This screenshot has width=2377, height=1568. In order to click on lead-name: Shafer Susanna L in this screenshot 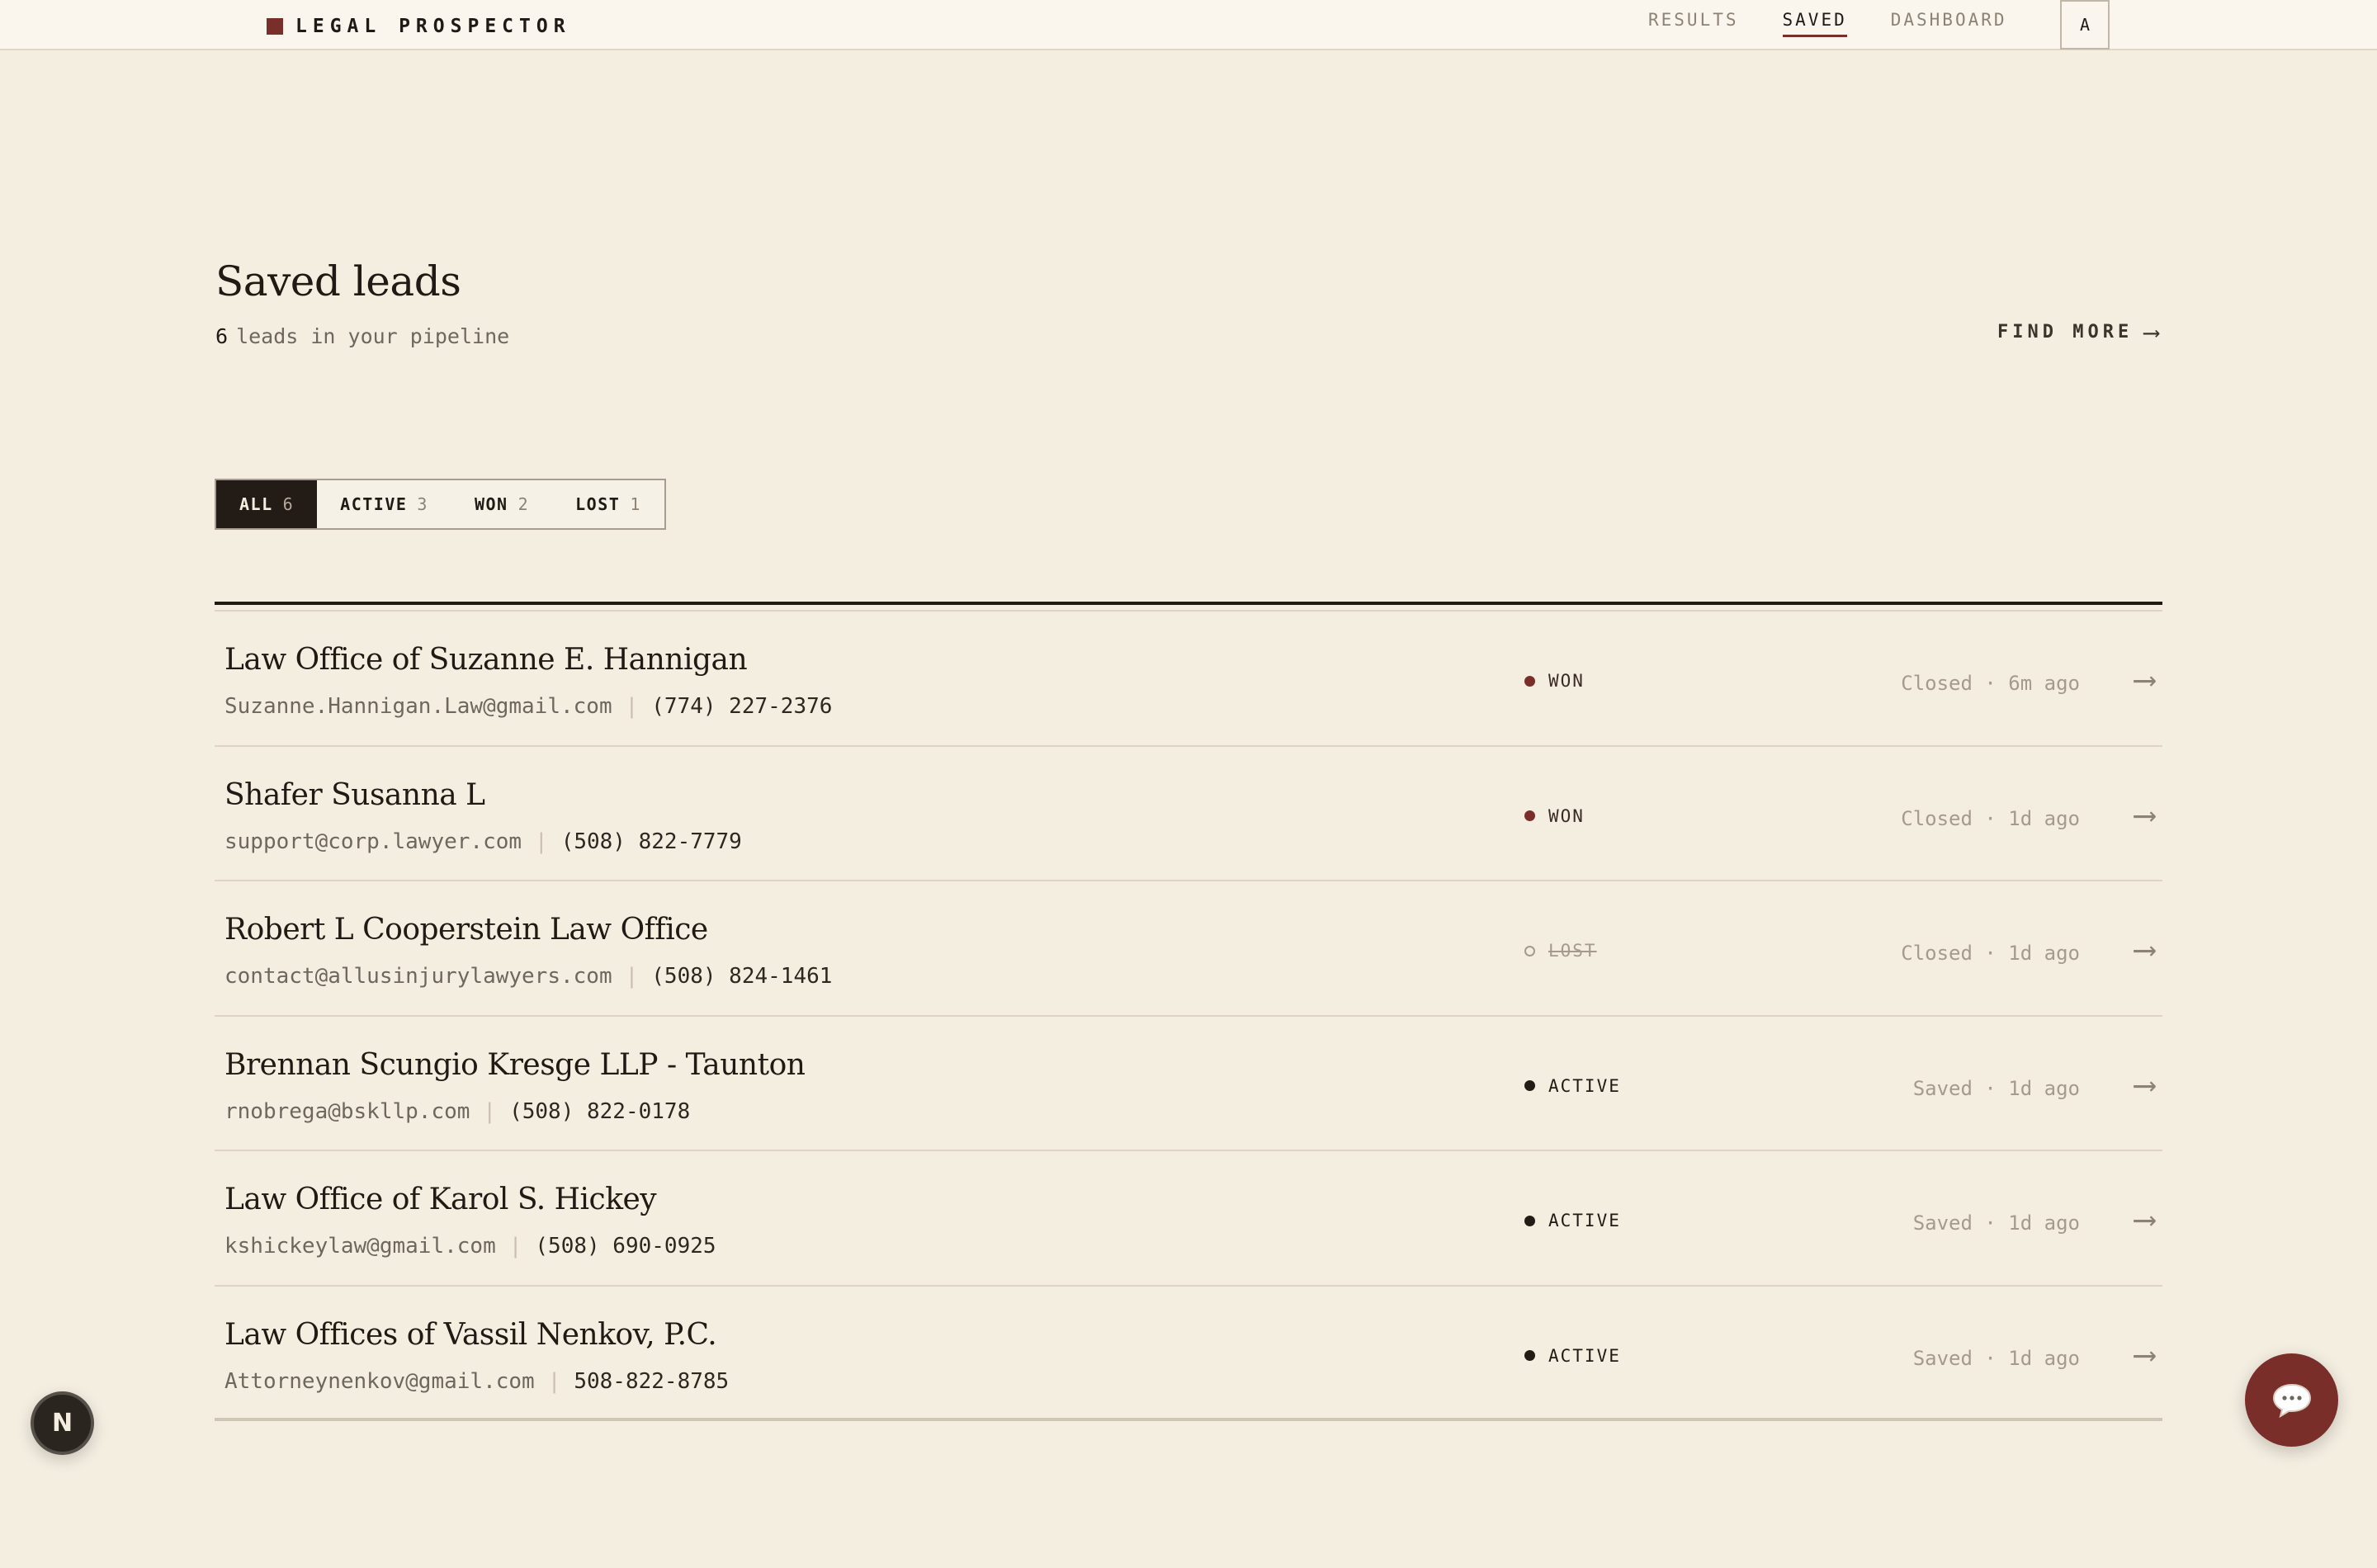, I will do `click(354, 794)`.